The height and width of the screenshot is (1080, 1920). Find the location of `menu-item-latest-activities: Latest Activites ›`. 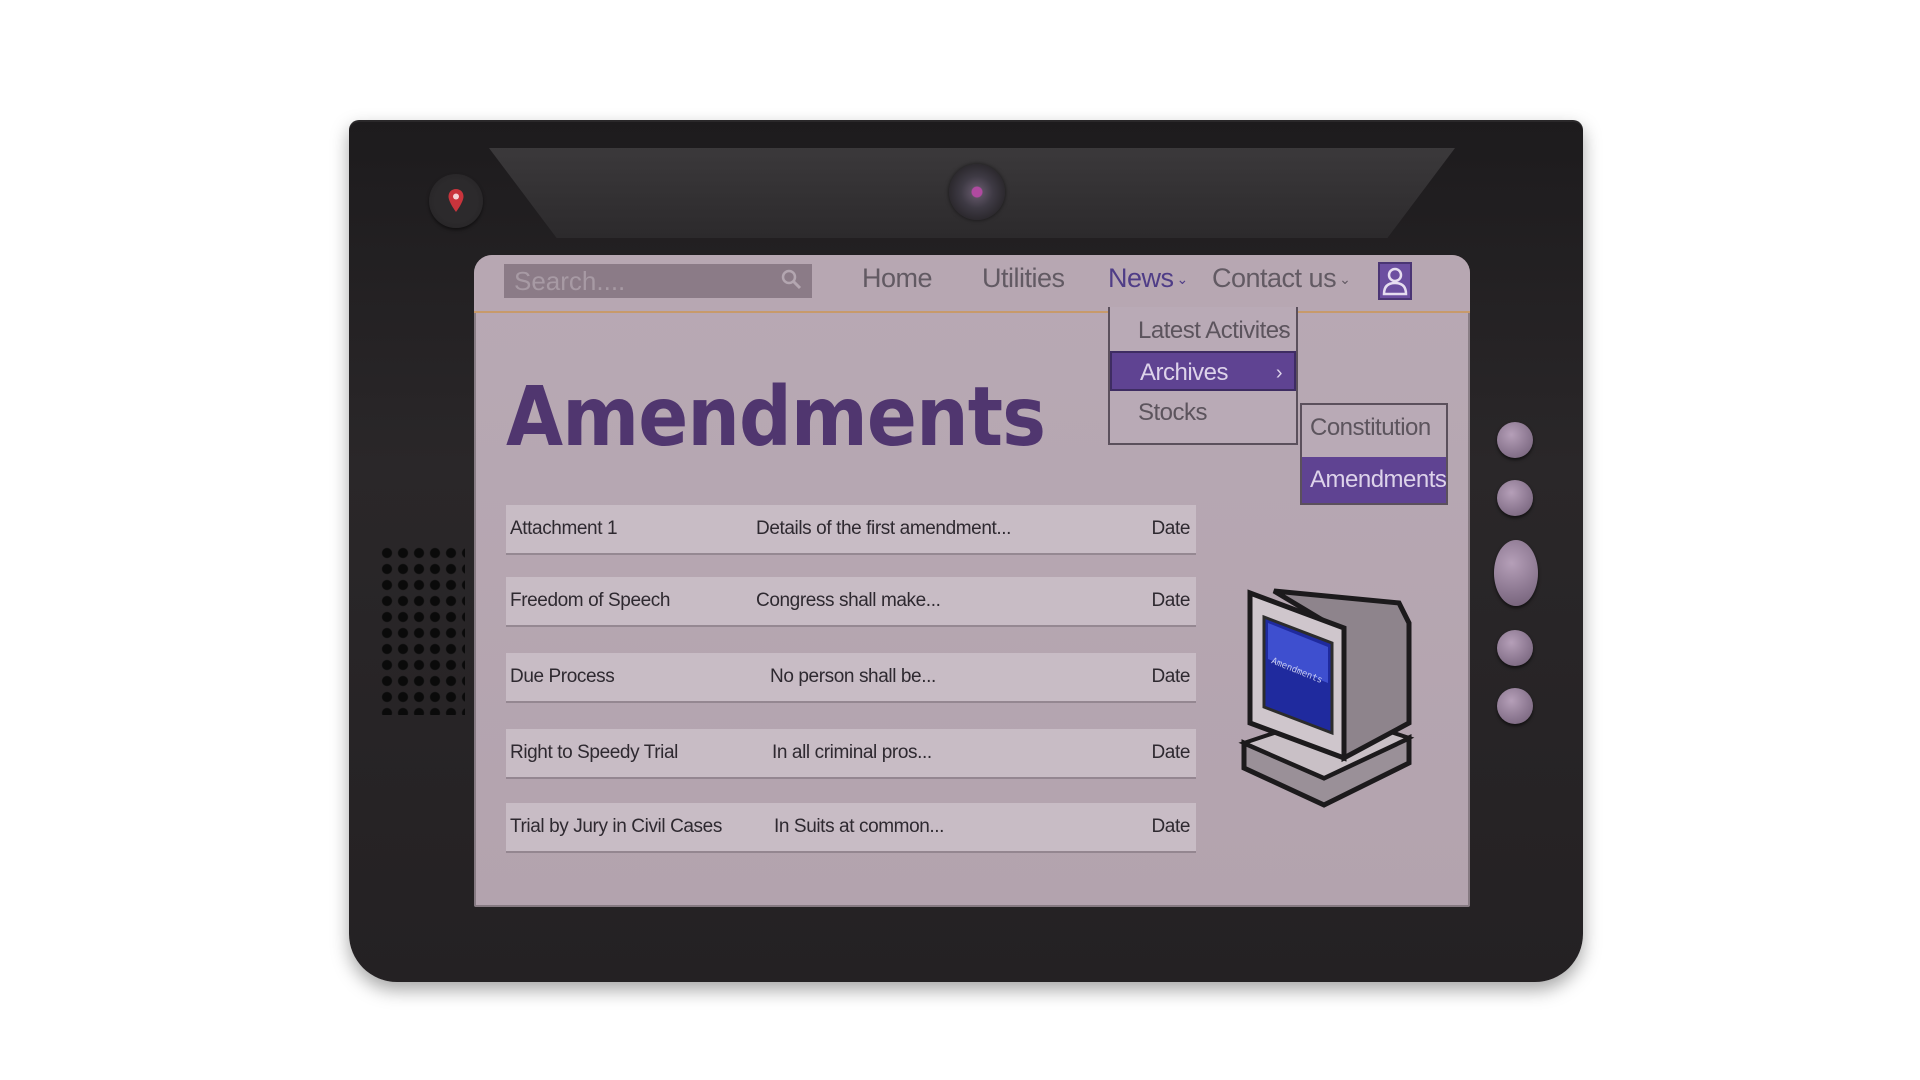

menu-item-latest-activities: Latest Activites › is located at coordinates (1203, 331).